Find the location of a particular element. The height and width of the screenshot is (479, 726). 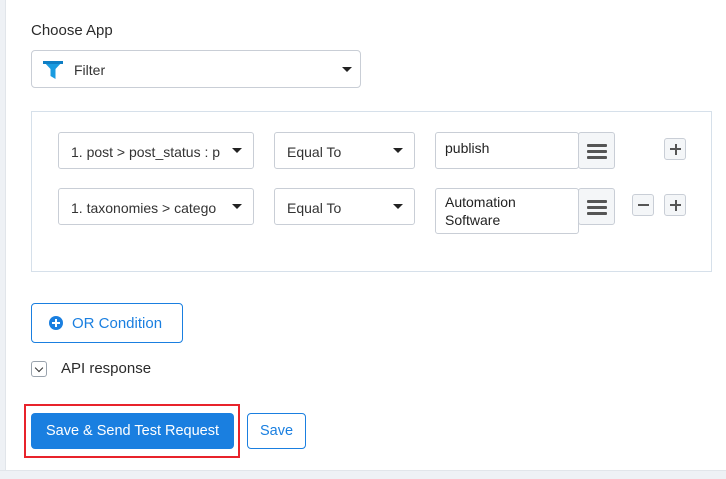

choose-app-select: Filter is located at coordinates (196, 69).